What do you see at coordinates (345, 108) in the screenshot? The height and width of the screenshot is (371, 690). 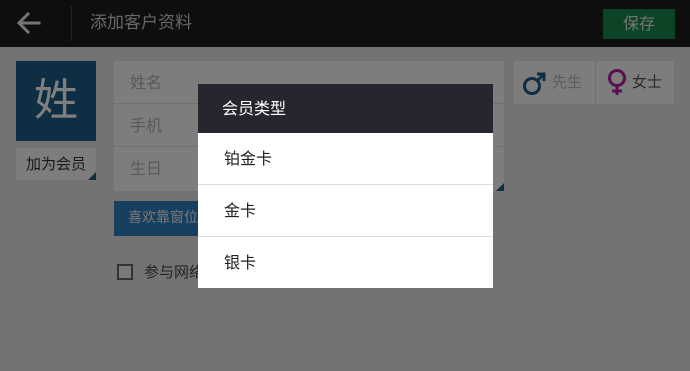 I see `dialog-title: 会员类型` at bounding box center [345, 108].